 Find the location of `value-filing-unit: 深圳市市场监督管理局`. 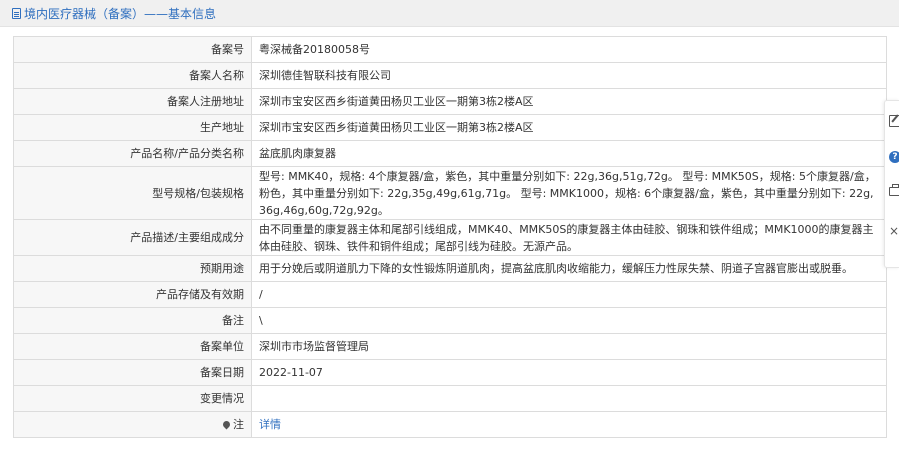

value-filing-unit: 深圳市市场监督管理局 is located at coordinates (569, 346).